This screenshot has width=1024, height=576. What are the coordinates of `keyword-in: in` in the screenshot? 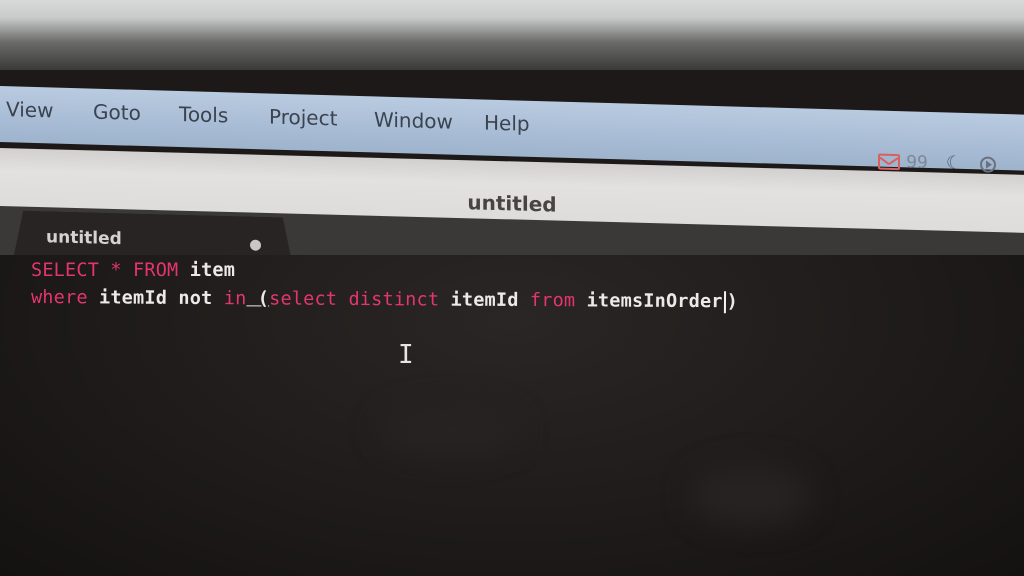 It's located at (229, 299).